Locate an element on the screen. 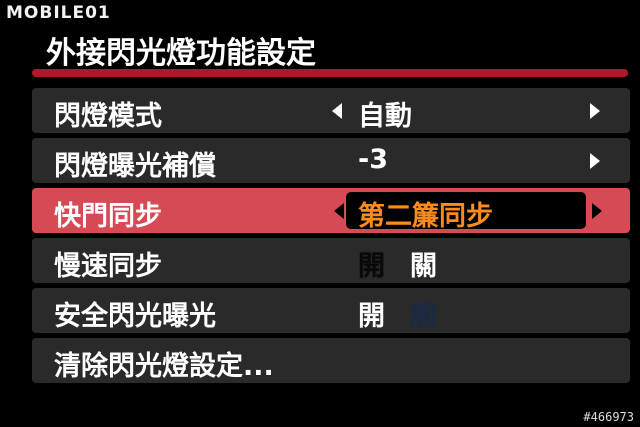 The height and width of the screenshot is (427, 640). shutter-sync-value: 第二簾同步 is located at coordinates (425, 216).